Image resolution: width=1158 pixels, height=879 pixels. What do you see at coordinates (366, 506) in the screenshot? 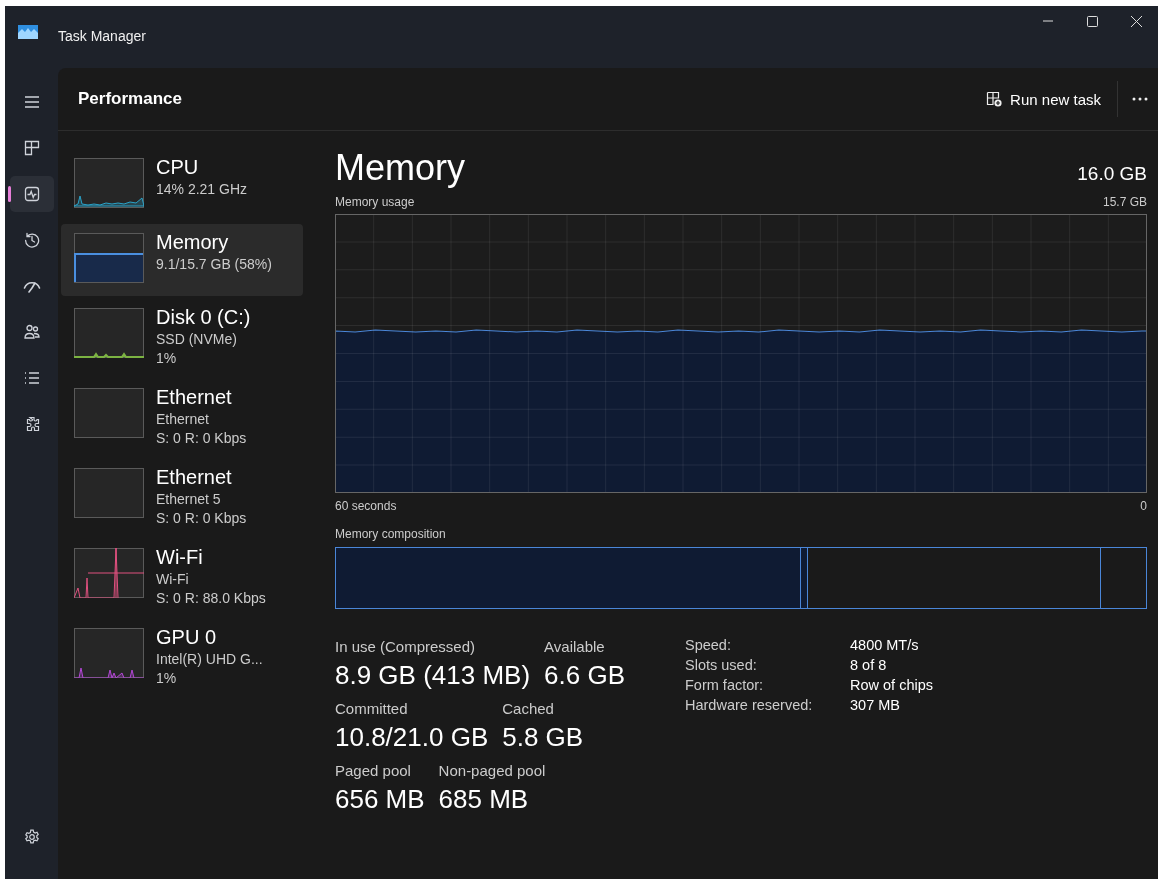
I see `axis-label: 60 seconds` at bounding box center [366, 506].